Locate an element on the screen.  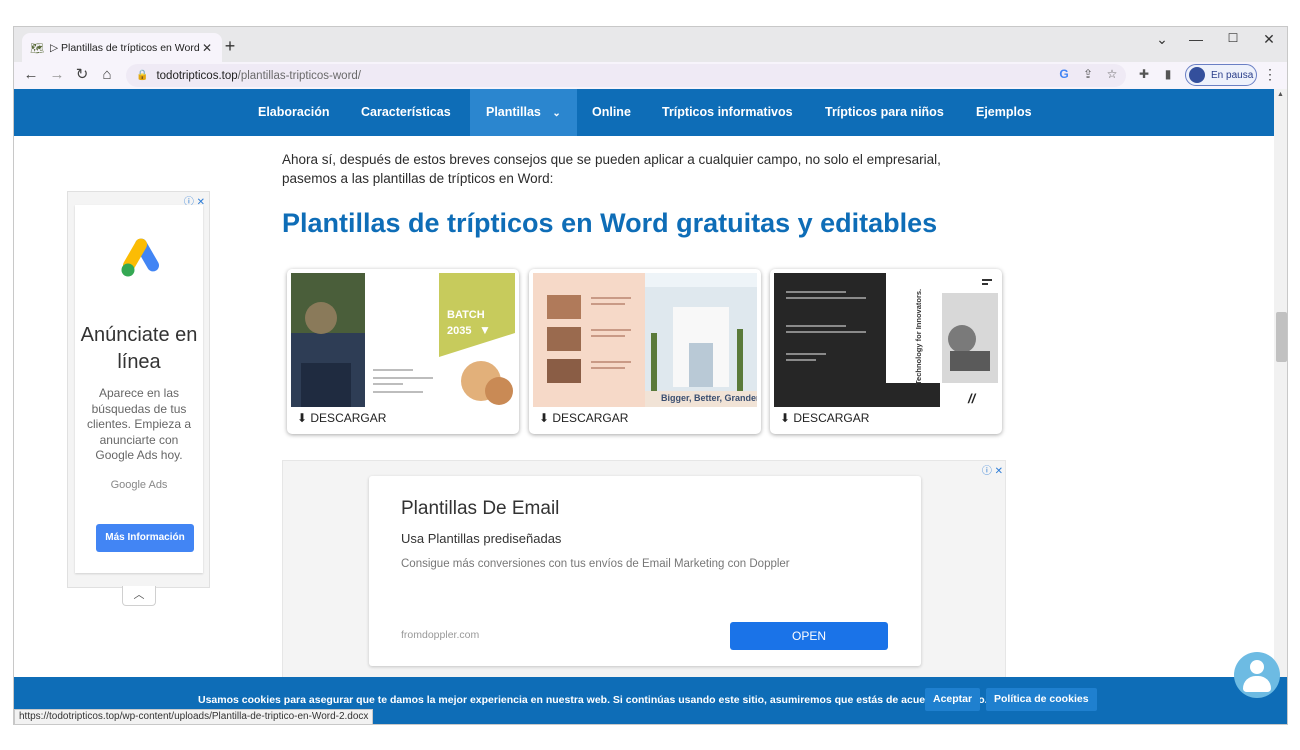
back-arrow-icon: ← is located at coordinates (31, 75).